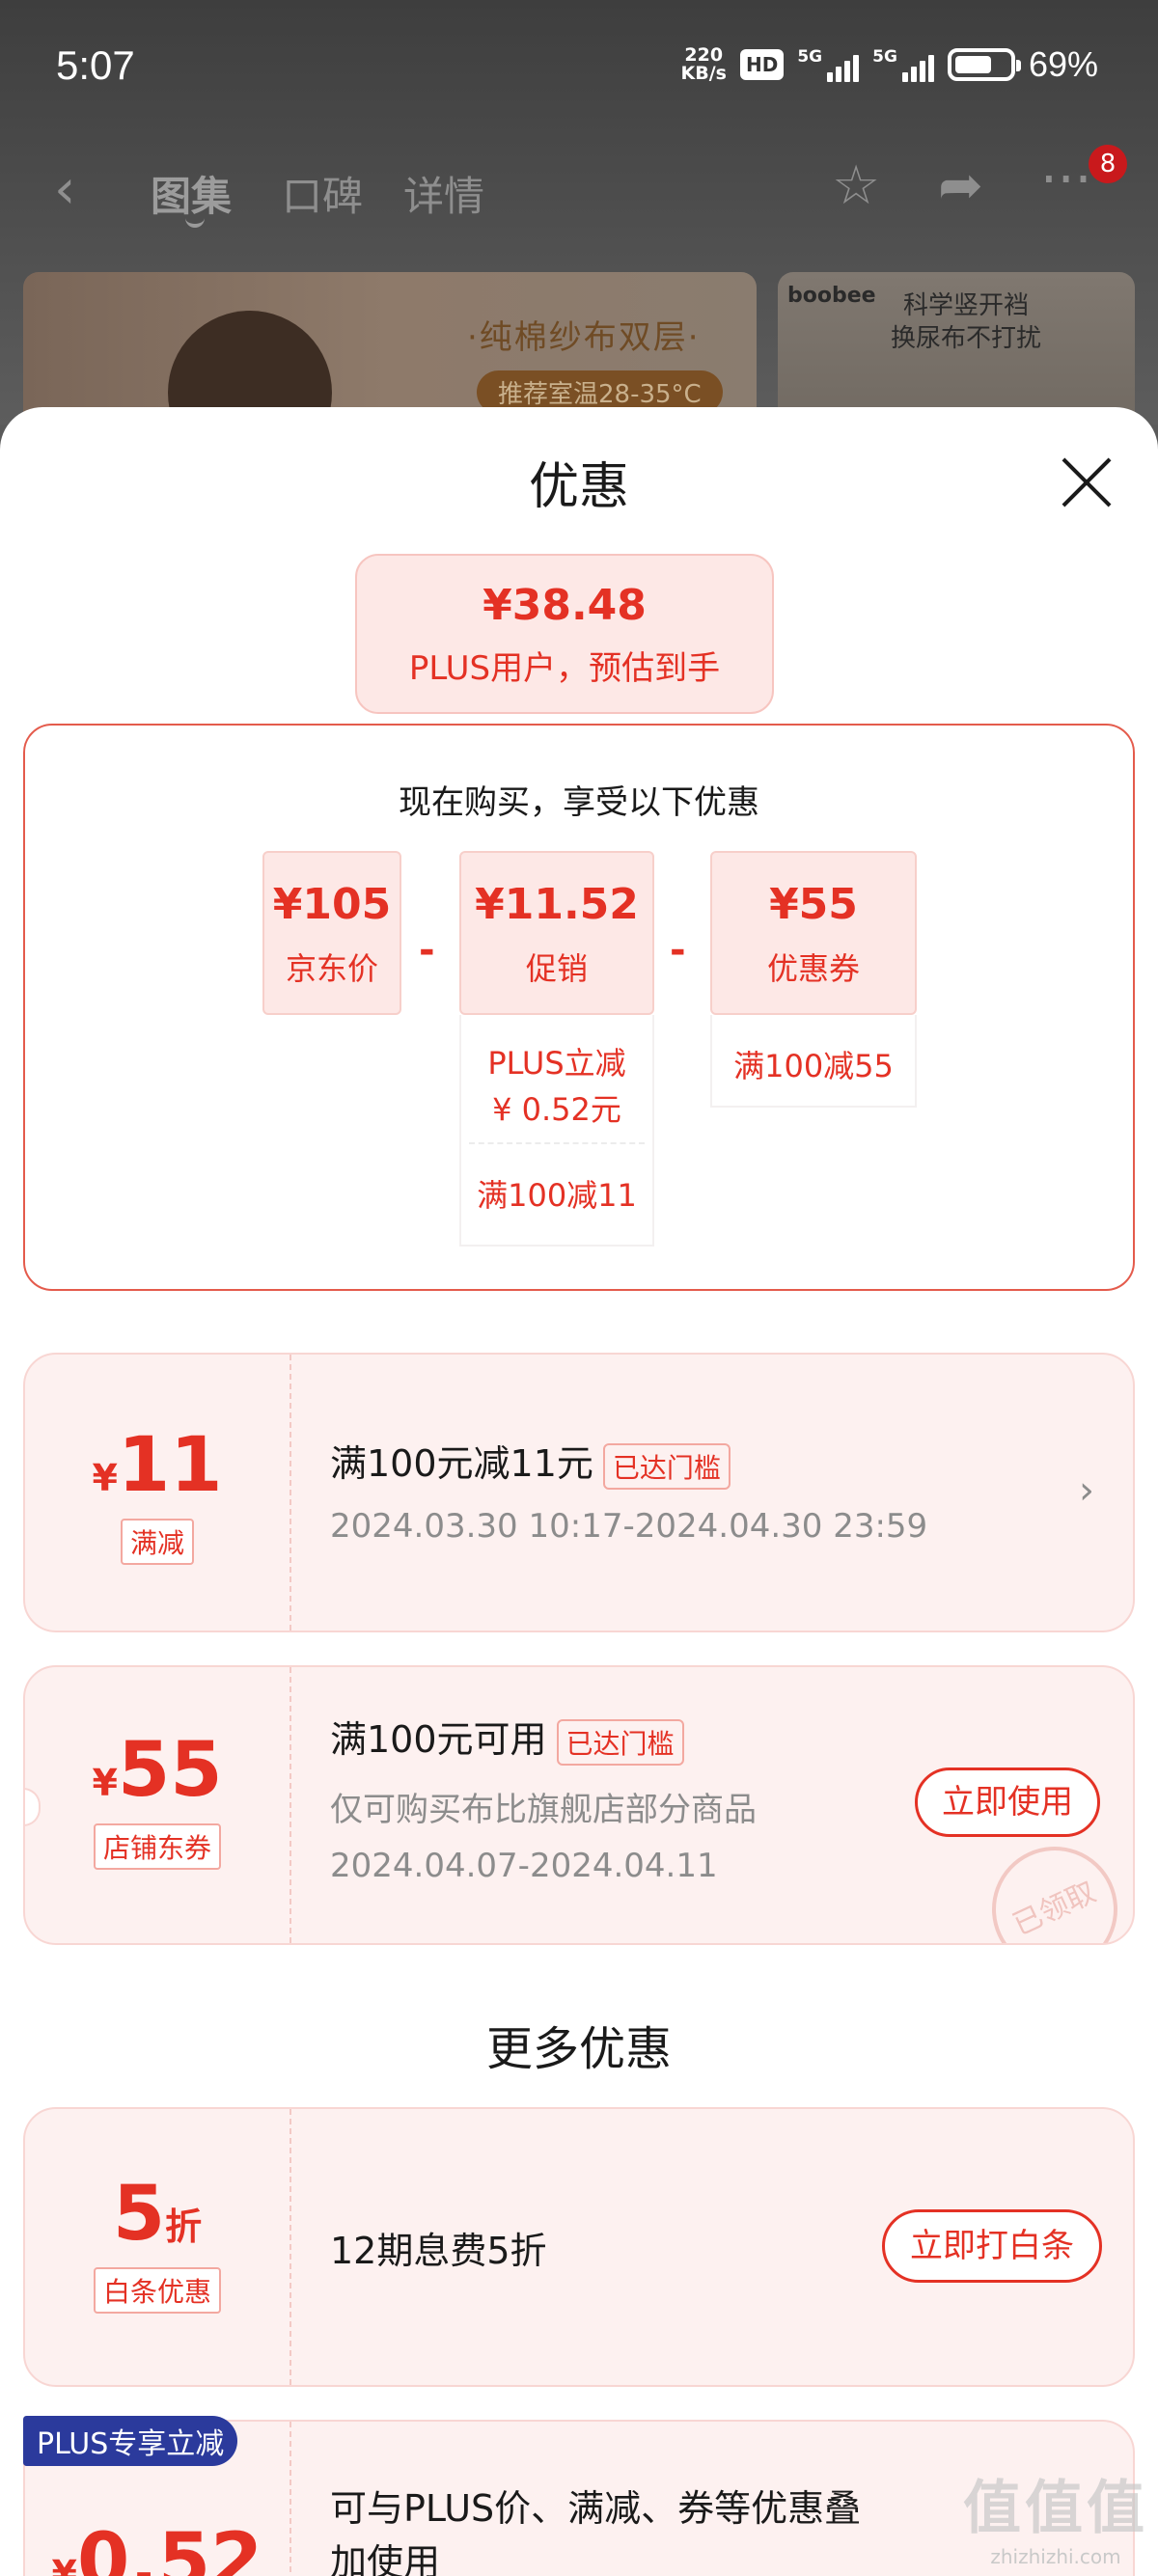  What do you see at coordinates (556, 933) in the screenshot?
I see `breakdown-promotion: ¥11.52 促销` at bounding box center [556, 933].